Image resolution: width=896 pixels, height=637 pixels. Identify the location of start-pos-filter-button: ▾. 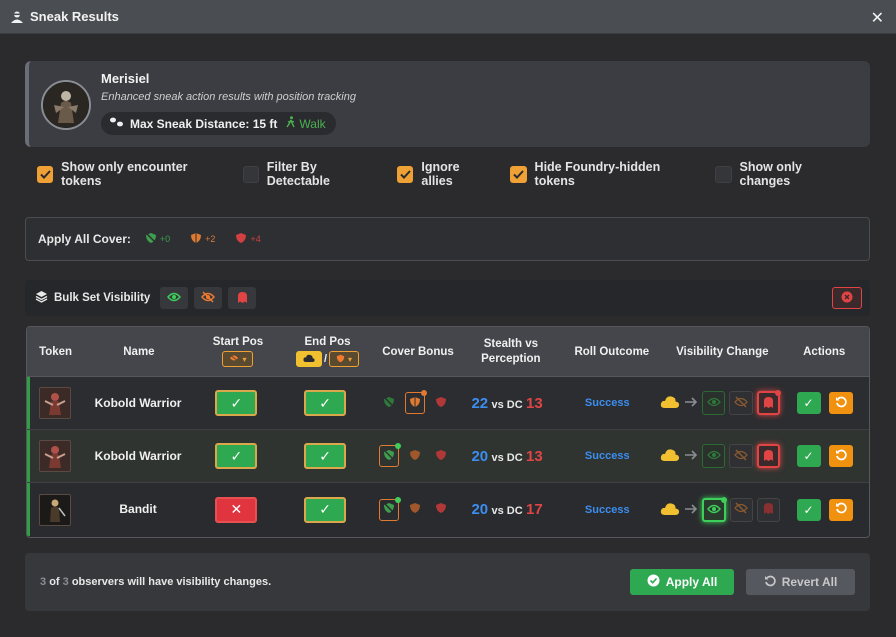
(238, 359).